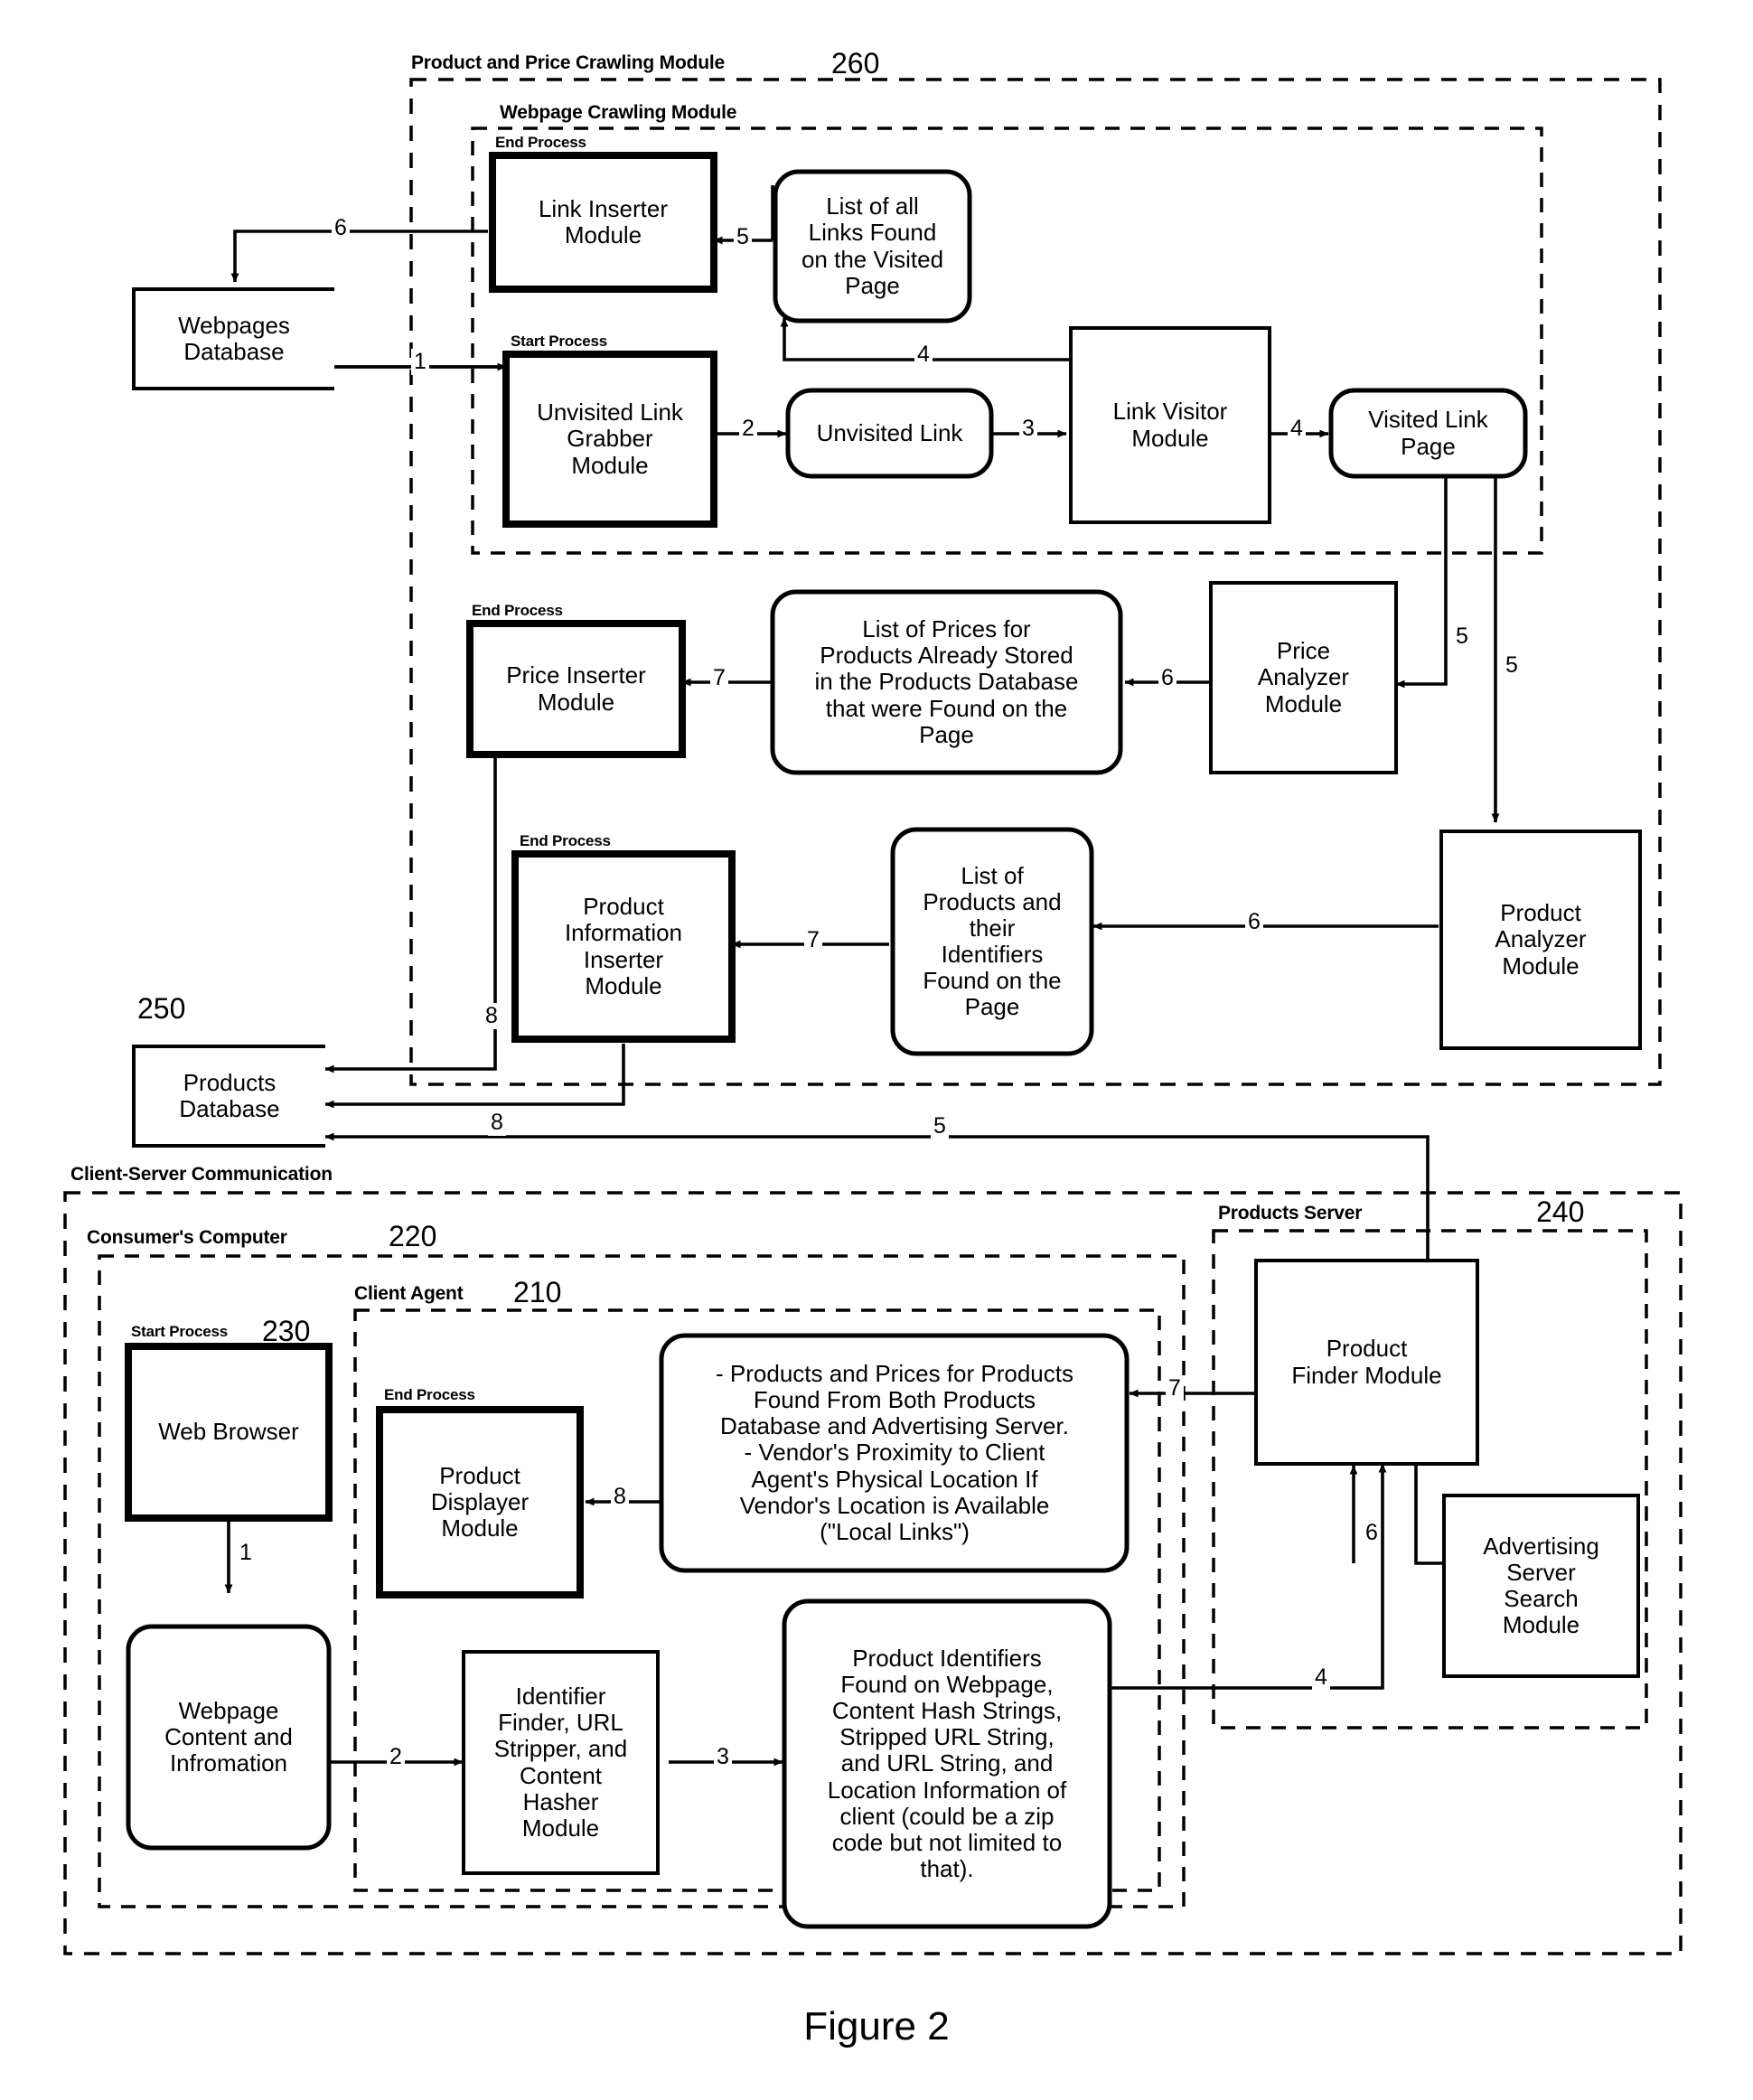 The width and height of the screenshot is (1753, 2100). What do you see at coordinates (923, 355) in the screenshot?
I see `flow-label-4-back-to-links: 4` at bounding box center [923, 355].